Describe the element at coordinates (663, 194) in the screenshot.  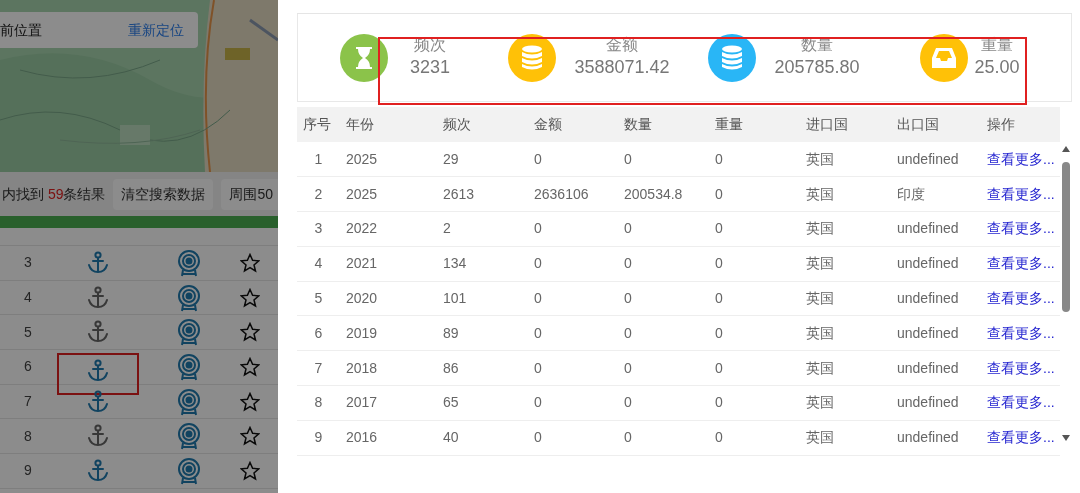
I see `table-cell: 200534.8` at that location.